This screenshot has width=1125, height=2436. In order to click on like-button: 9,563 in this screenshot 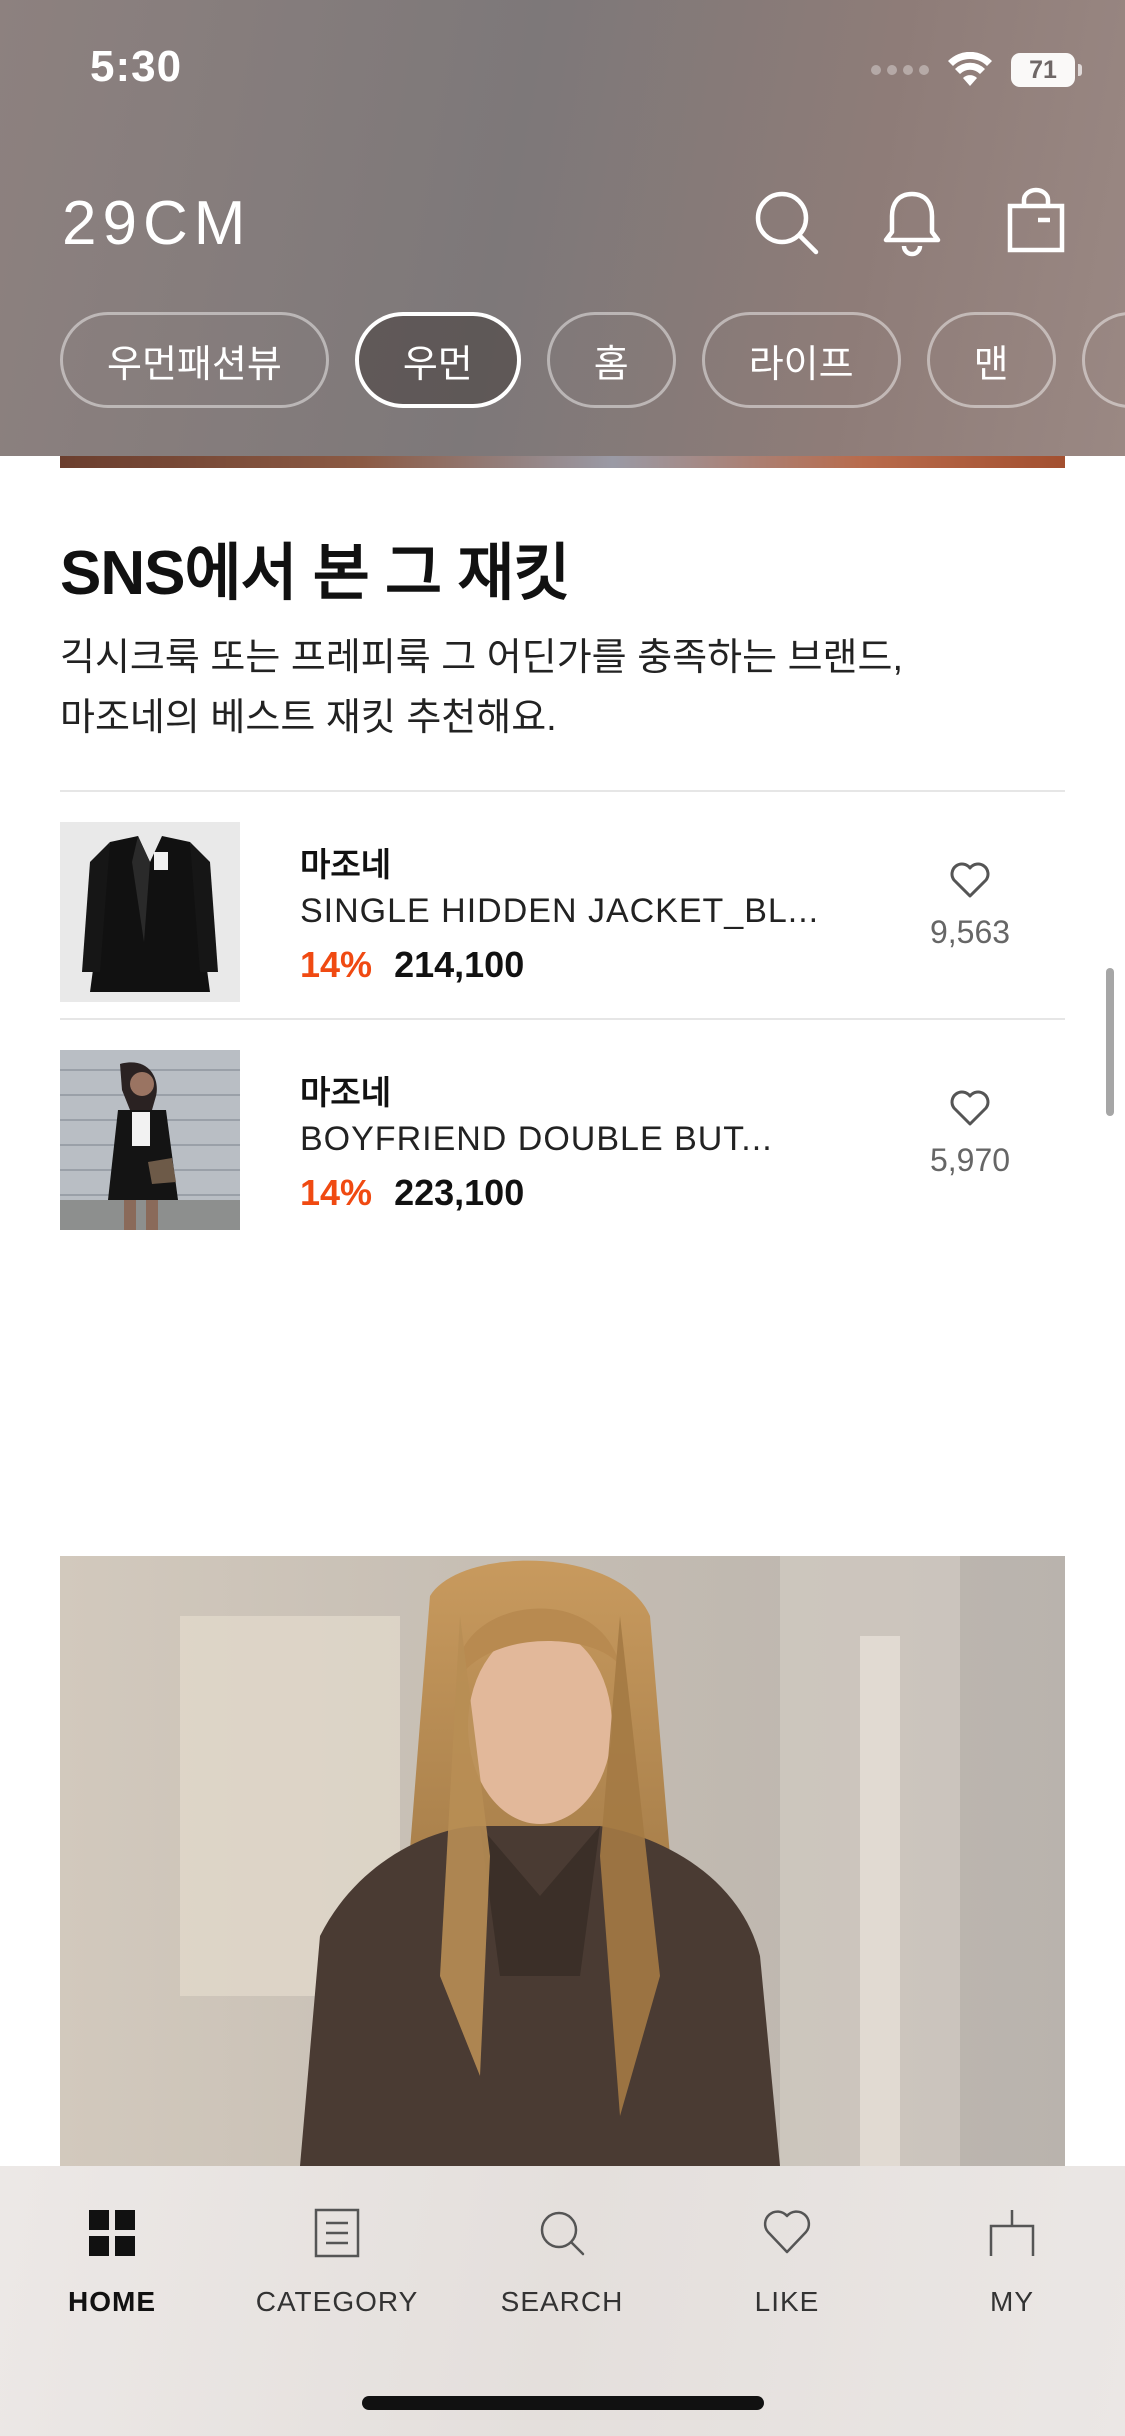, I will do `click(970, 905)`.